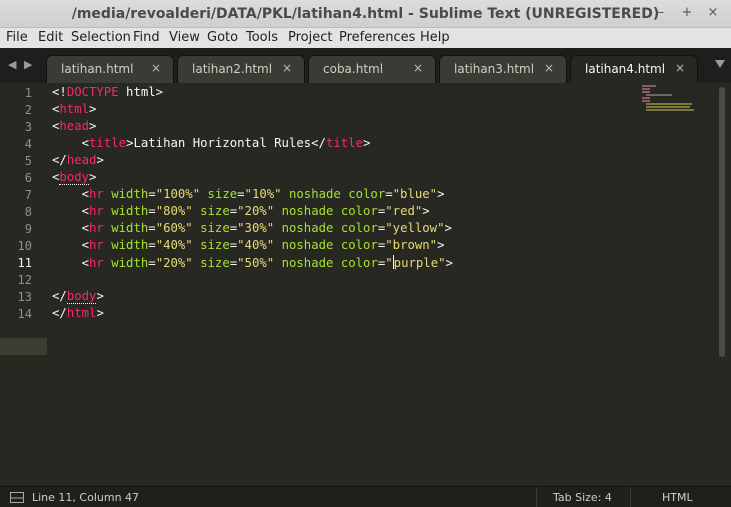 The width and height of the screenshot is (731, 507). I want to click on code-line-14: </html>, so click(78, 313).